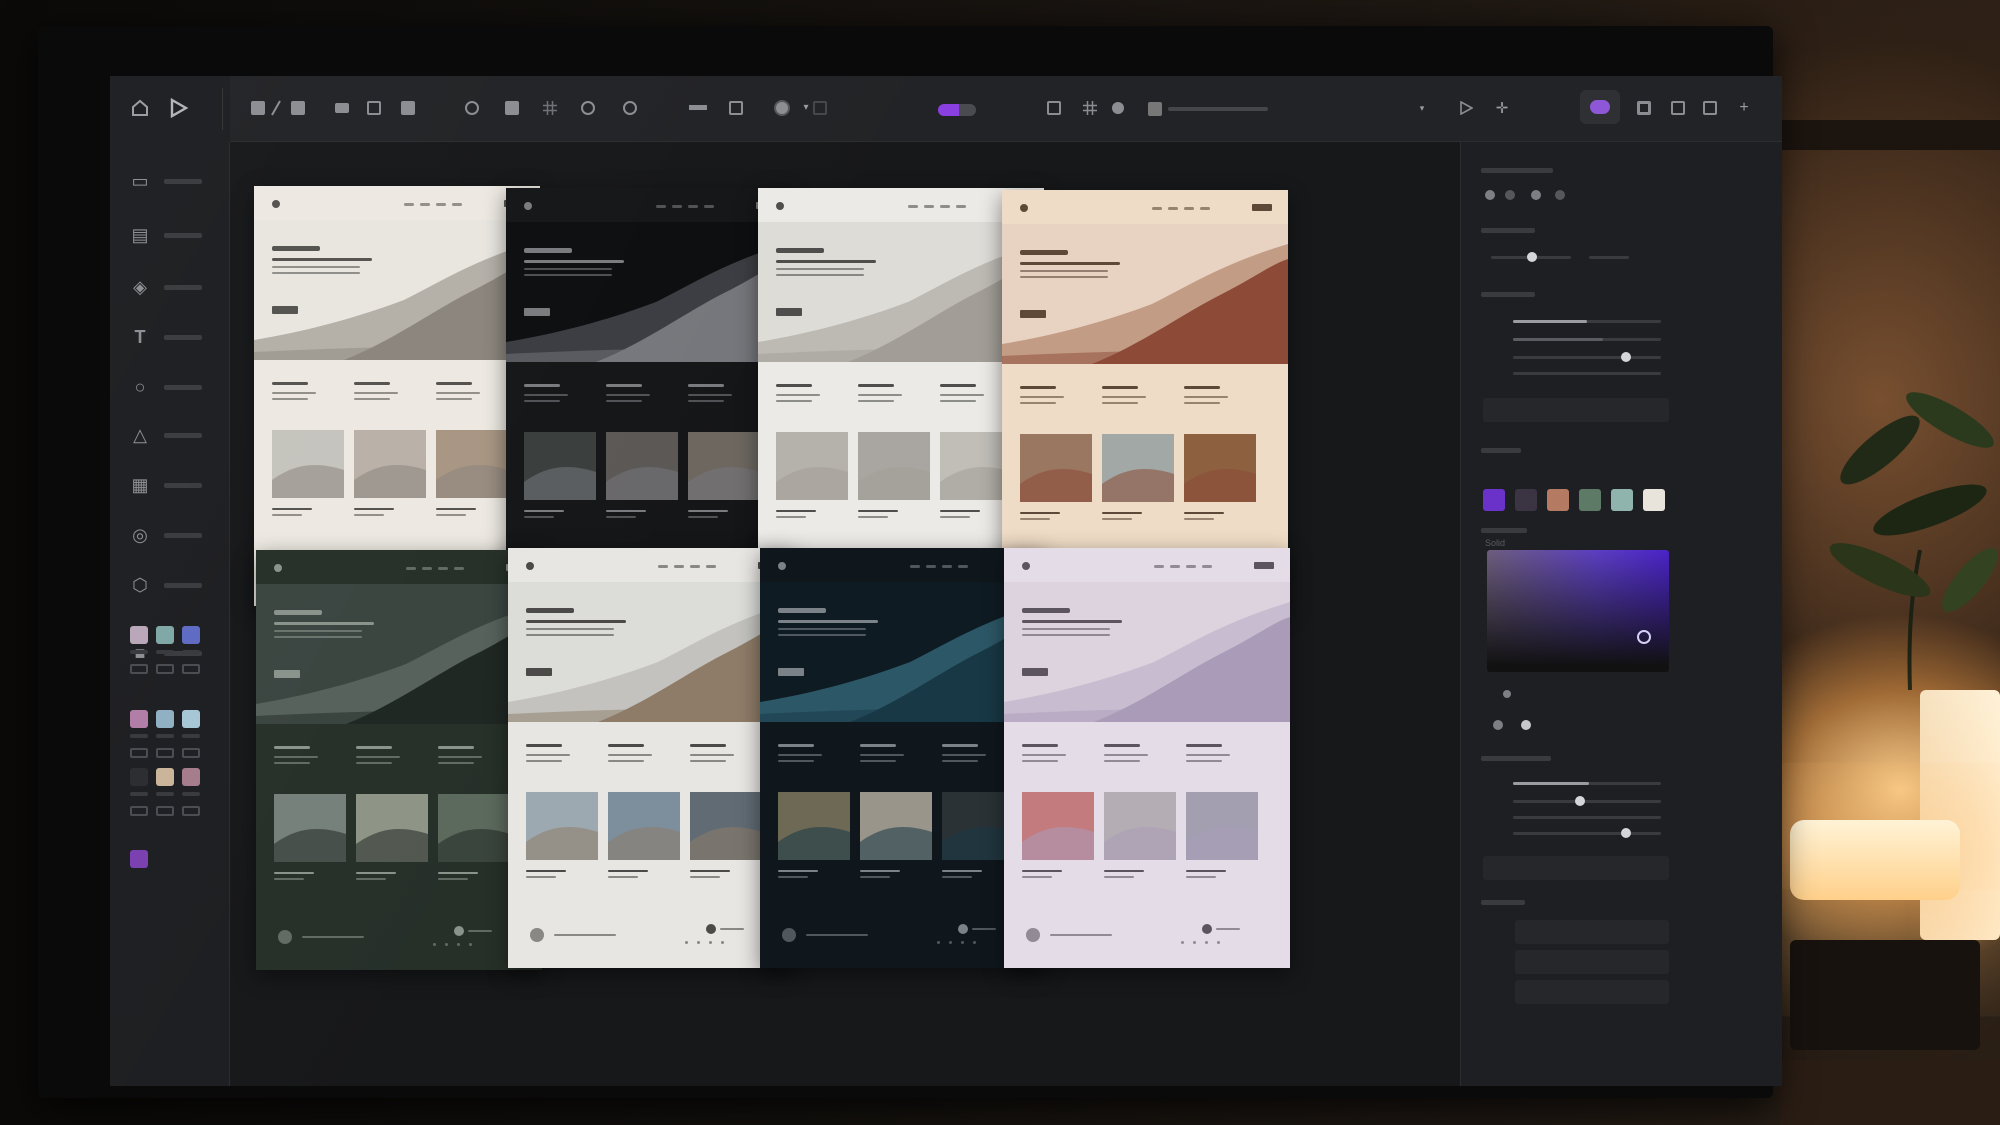  I want to click on dot-icon, so click(1118, 108).